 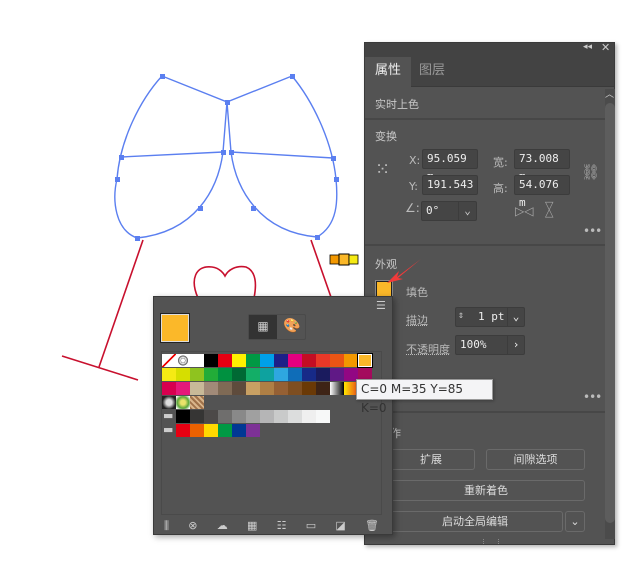 What do you see at coordinates (590, 172) in the screenshot?
I see `link-proportions-icon: ⛓` at bounding box center [590, 172].